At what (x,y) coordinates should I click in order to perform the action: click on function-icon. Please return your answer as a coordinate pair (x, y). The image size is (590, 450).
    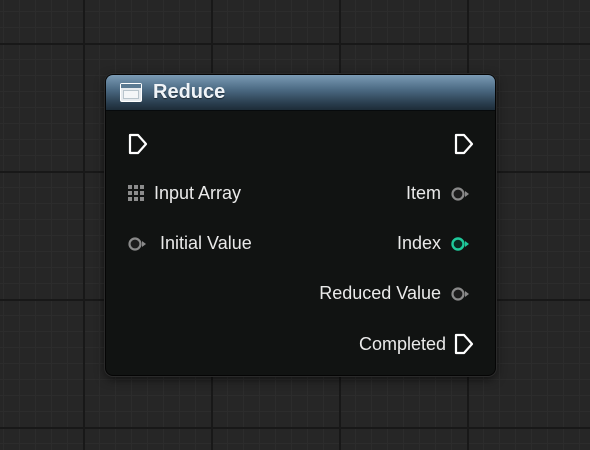
    Looking at the image, I should click on (131, 92).